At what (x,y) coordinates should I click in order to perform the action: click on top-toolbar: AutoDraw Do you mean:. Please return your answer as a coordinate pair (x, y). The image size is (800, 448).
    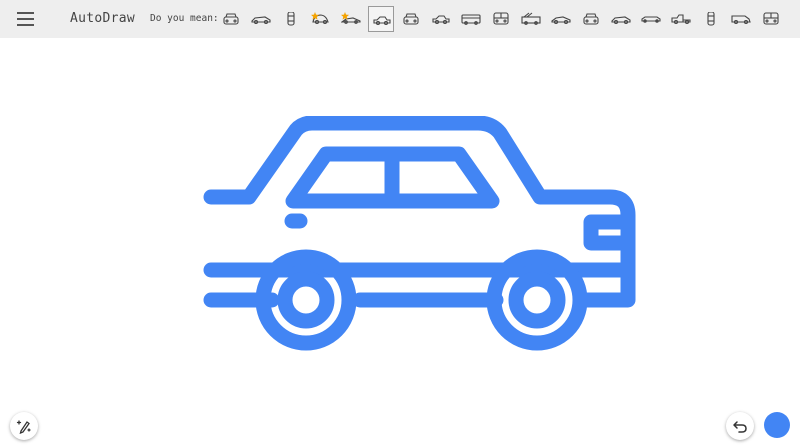
    Looking at the image, I should click on (400, 19).